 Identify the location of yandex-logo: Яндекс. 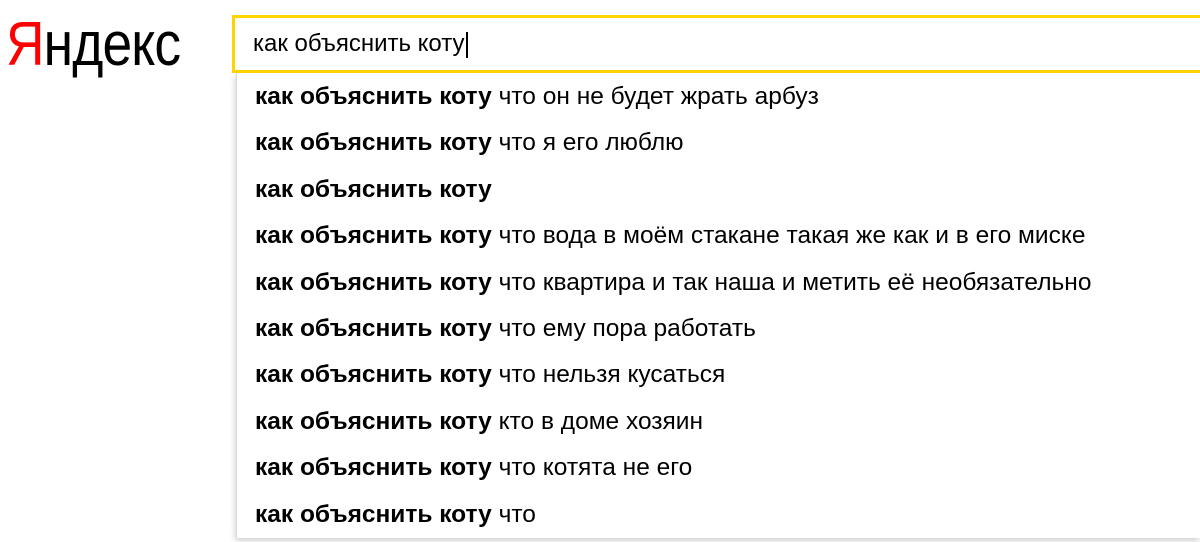
(93, 45).